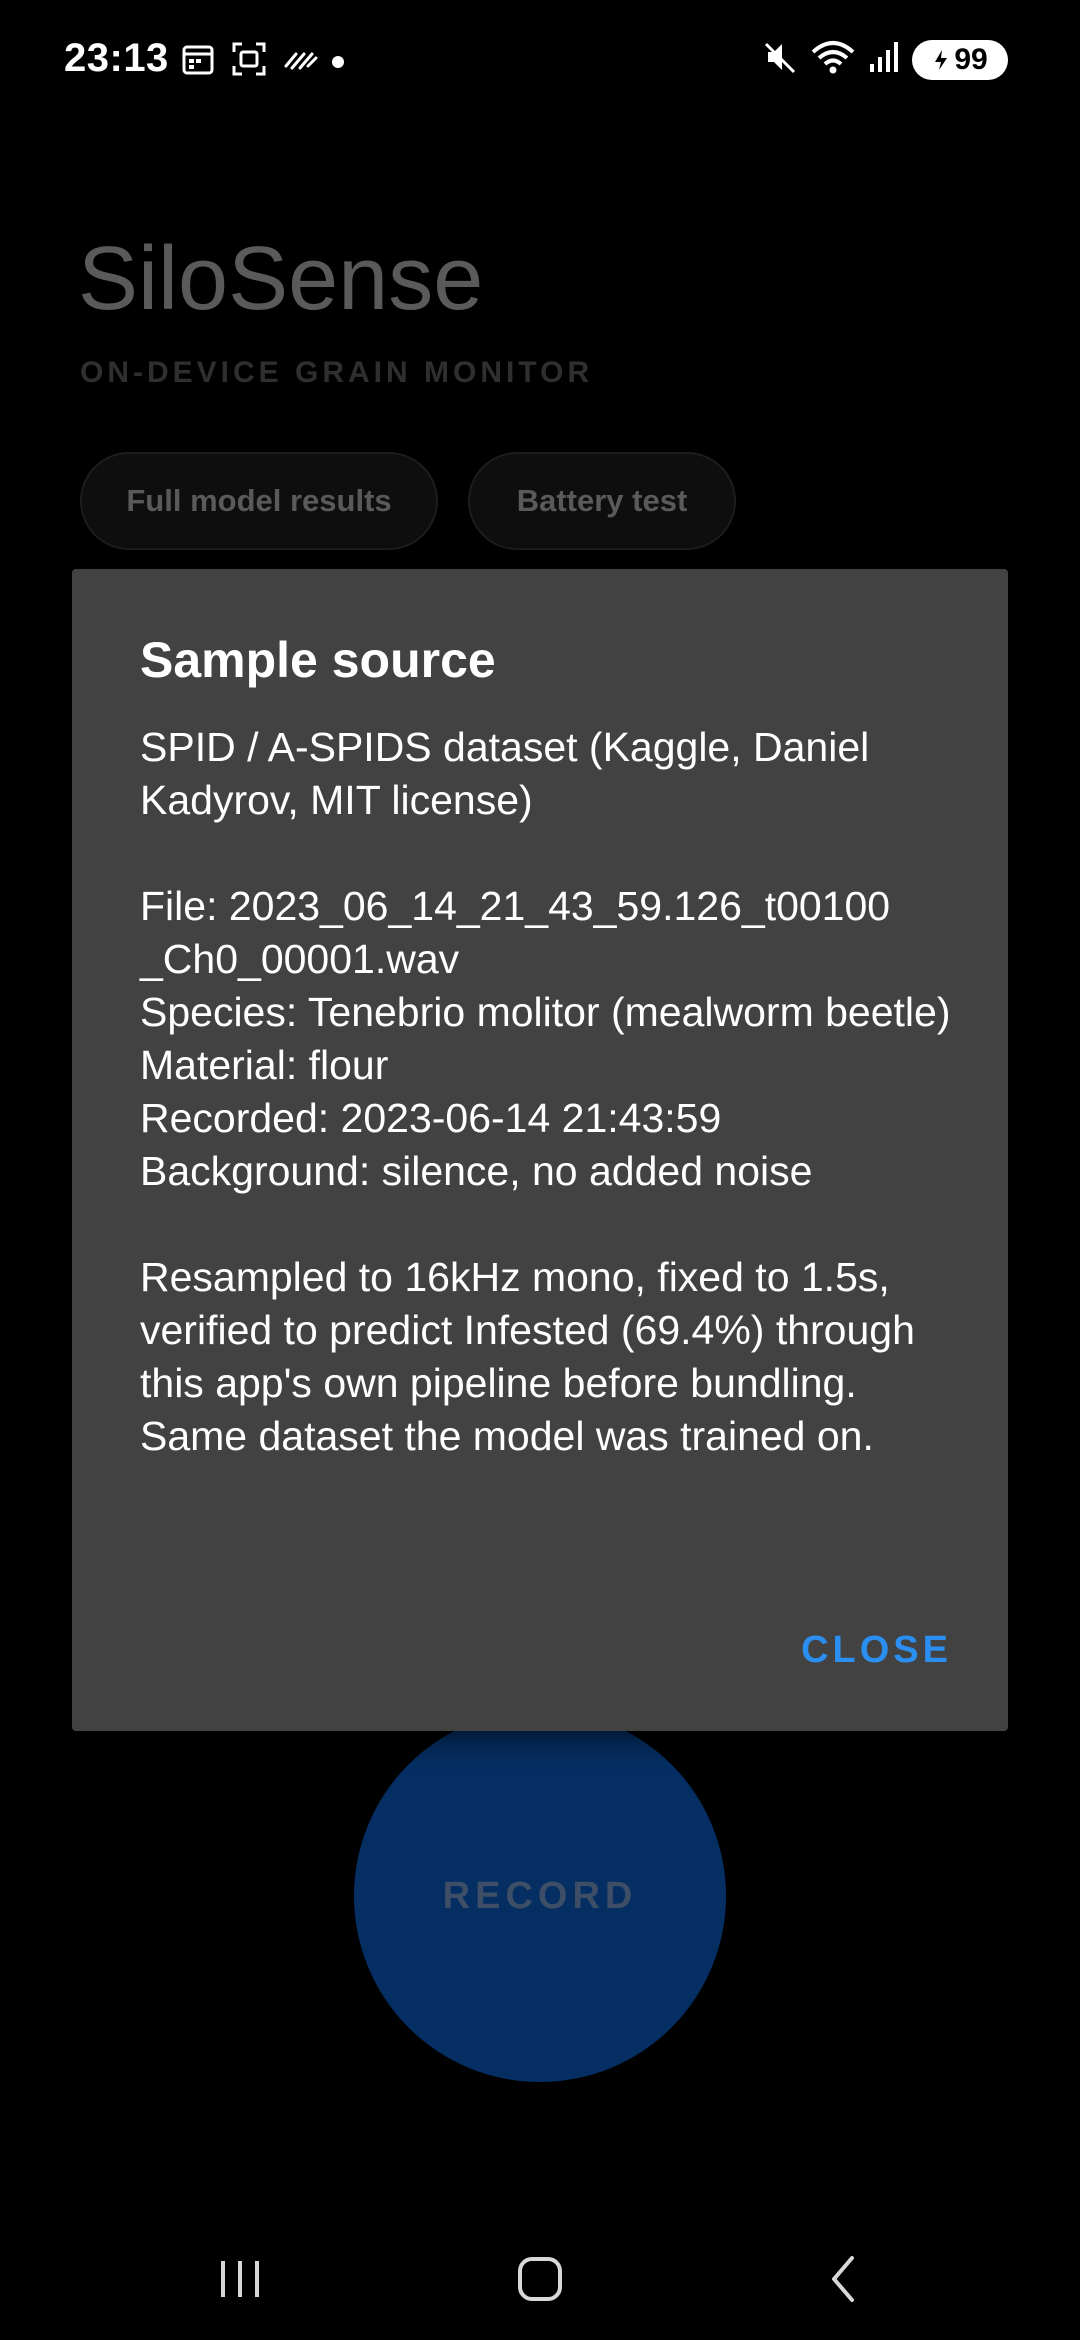 The width and height of the screenshot is (1080, 2340). What do you see at coordinates (264, 1065) in the screenshot?
I see `material-line: Material: flour` at bounding box center [264, 1065].